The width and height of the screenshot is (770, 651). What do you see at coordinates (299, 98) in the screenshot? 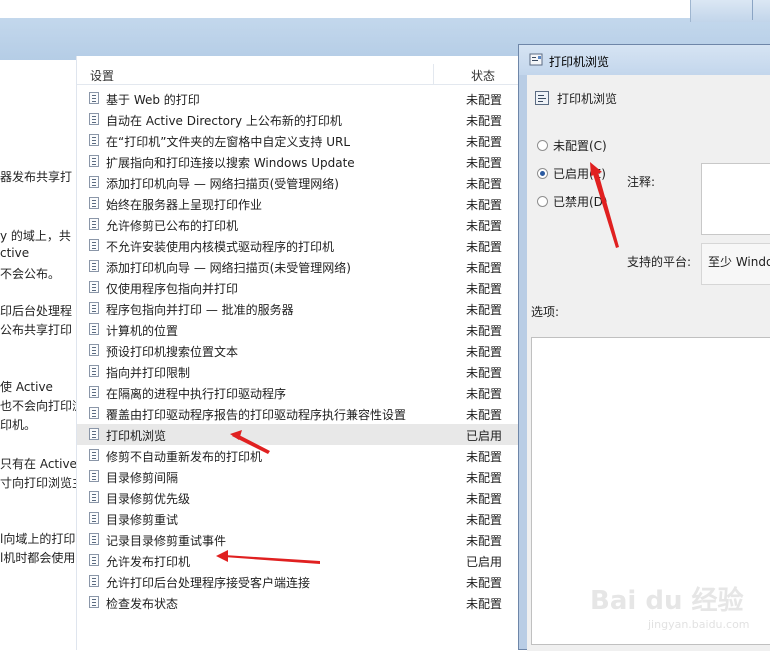
I see `policy-row: 基于 Web 的打印 未配置` at bounding box center [299, 98].